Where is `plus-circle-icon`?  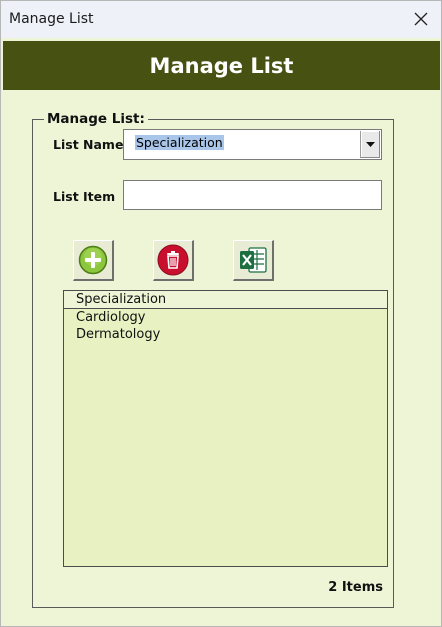 plus-circle-icon is located at coordinates (93, 260).